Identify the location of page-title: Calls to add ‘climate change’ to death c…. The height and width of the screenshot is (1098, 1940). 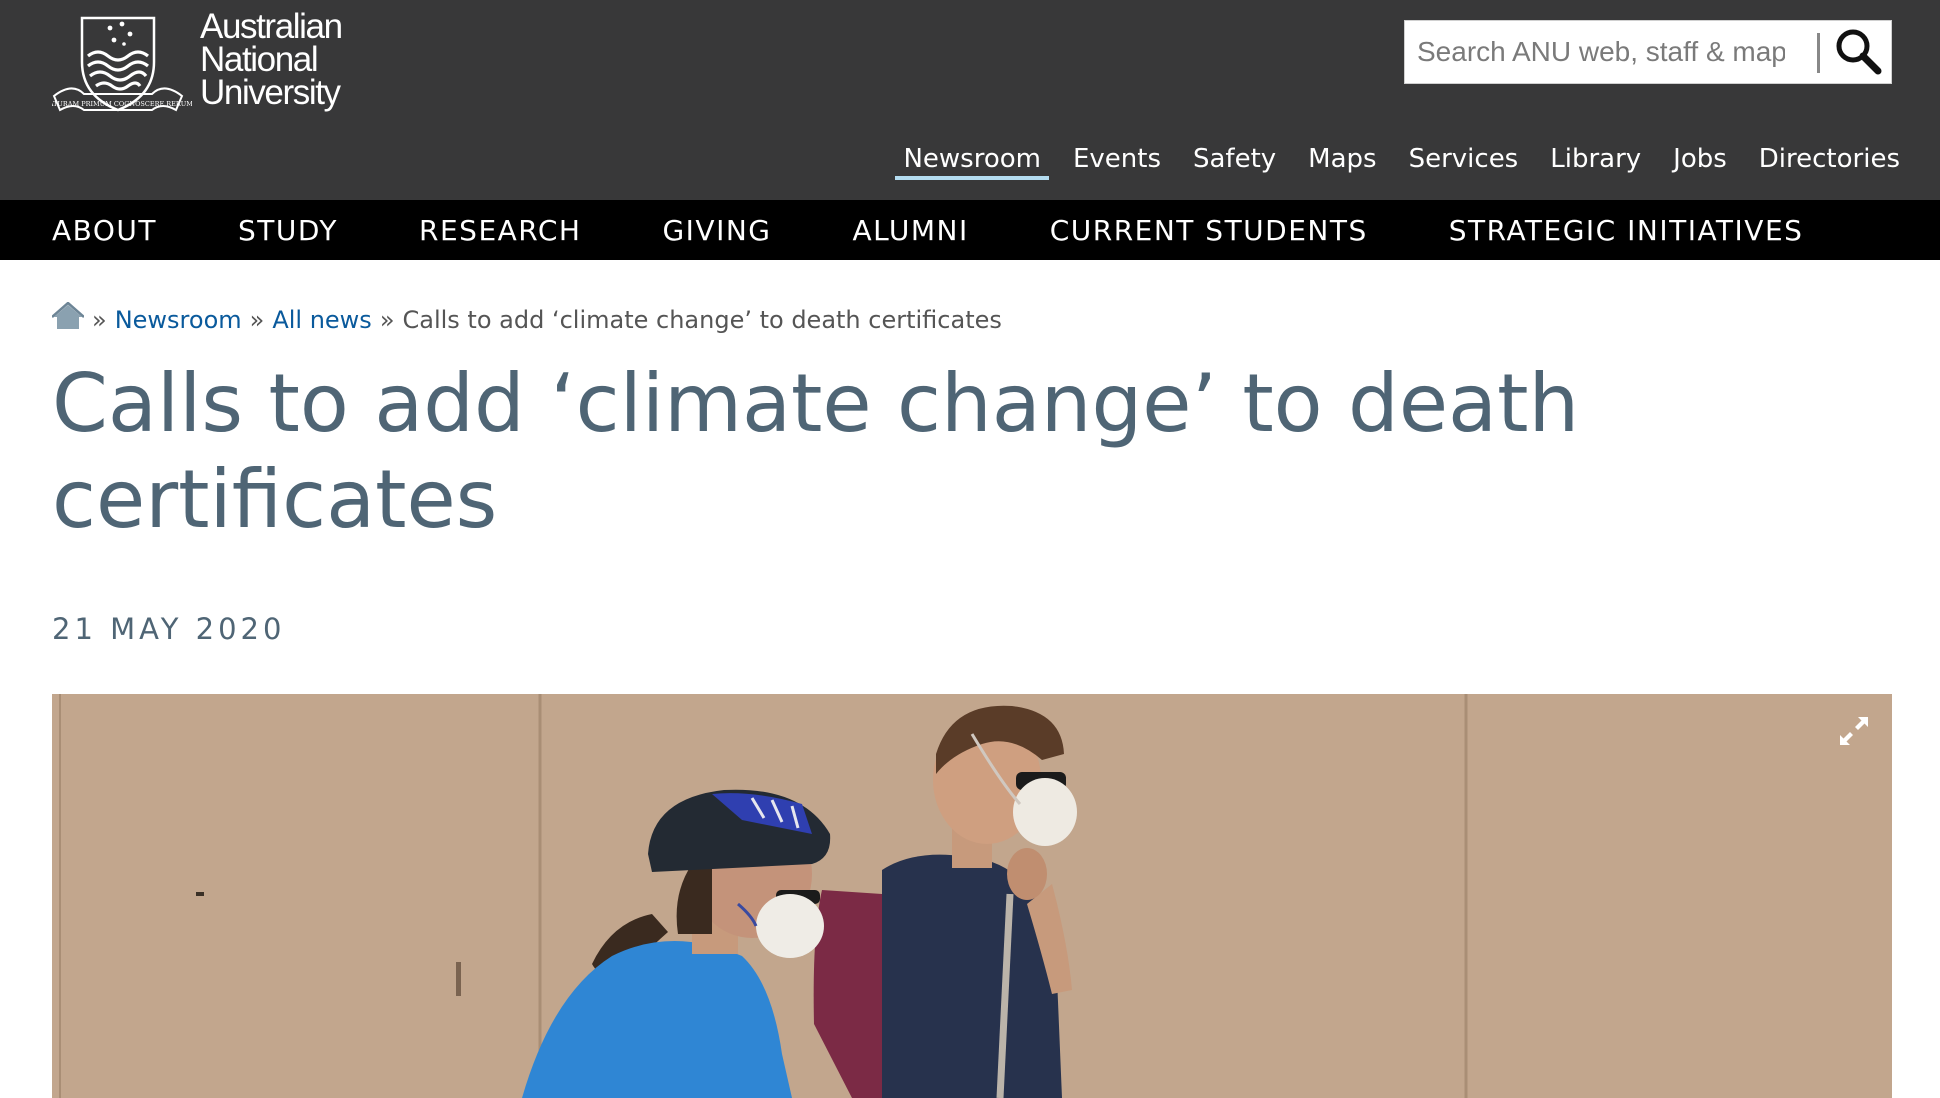
(852, 452).